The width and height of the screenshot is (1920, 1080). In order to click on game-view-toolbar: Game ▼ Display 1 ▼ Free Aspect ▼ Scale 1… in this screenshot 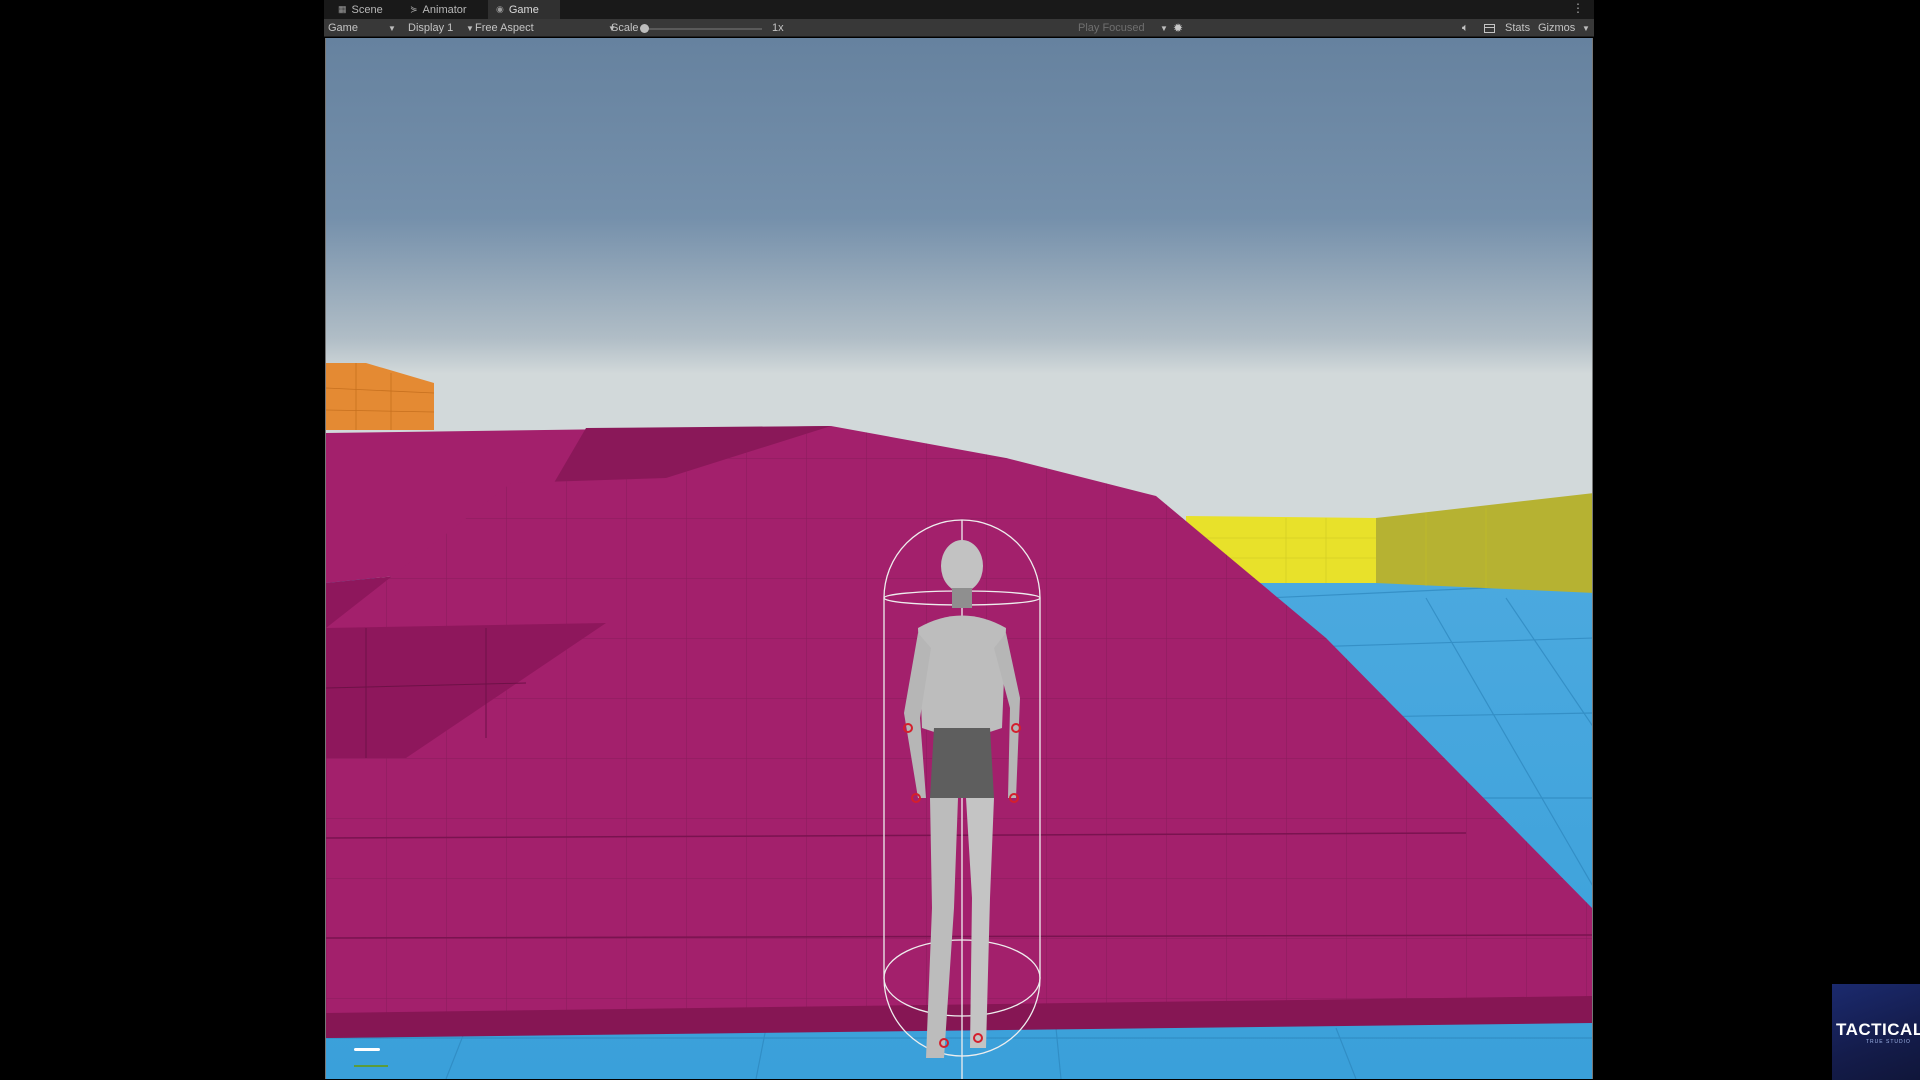, I will do `click(959, 28)`.